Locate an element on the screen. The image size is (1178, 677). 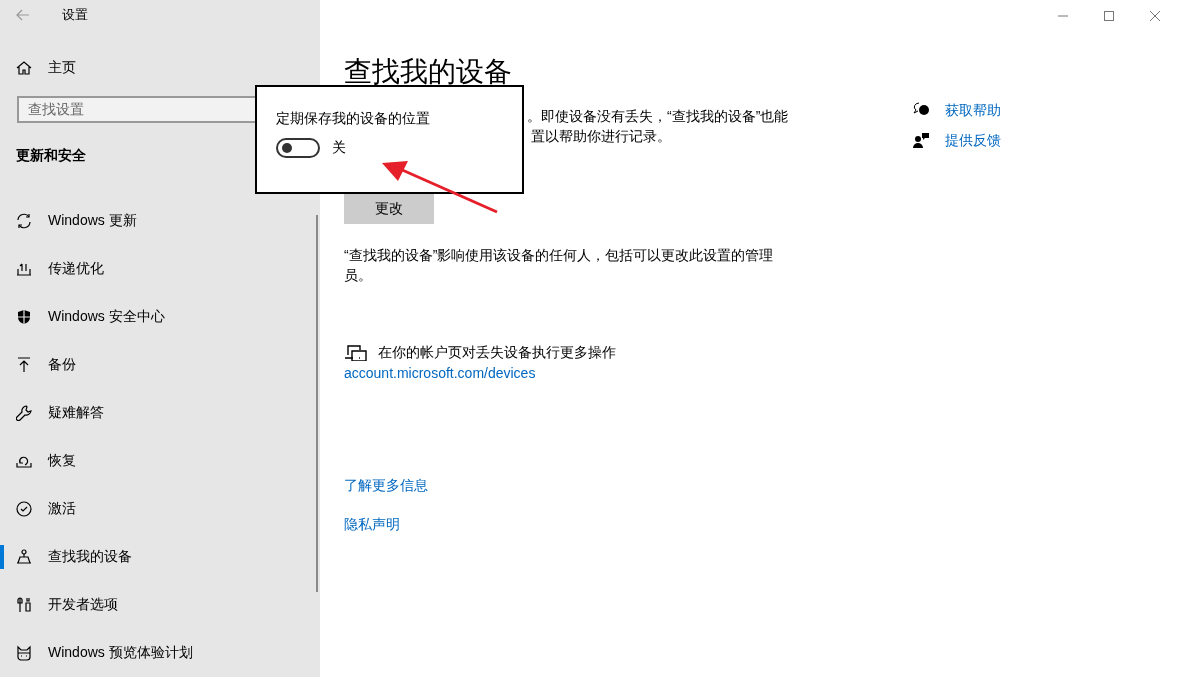
description-text: 置以帮助你进行记录。 is located at coordinates (601, 136).